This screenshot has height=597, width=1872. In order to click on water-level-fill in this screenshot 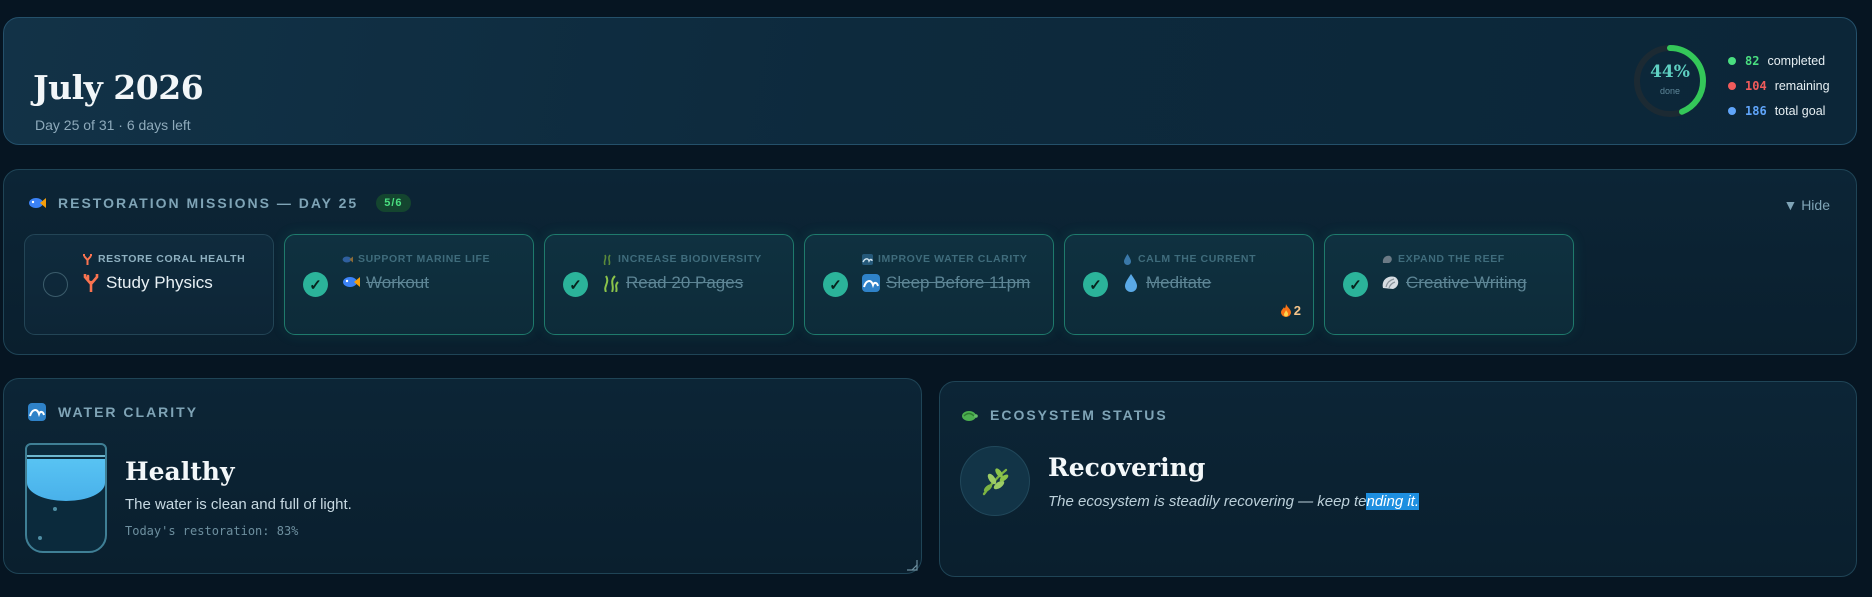, I will do `click(66, 480)`.